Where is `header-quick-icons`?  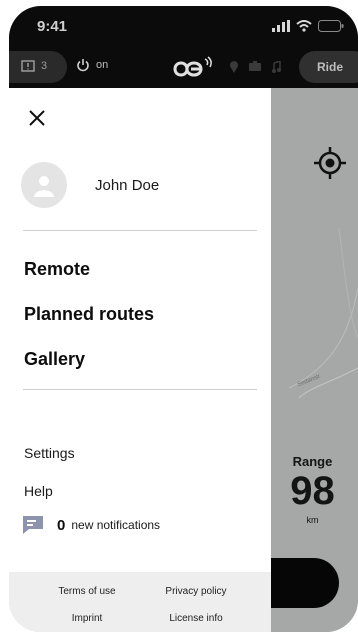
header-quick-icons is located at coordinates (255, 67).